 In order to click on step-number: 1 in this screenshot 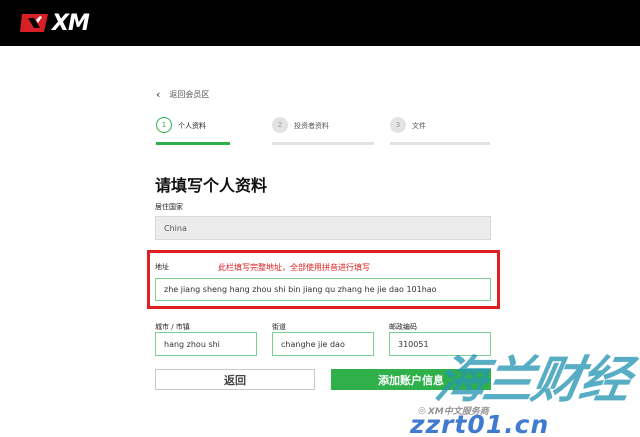, I will do `click(164, 125)`.